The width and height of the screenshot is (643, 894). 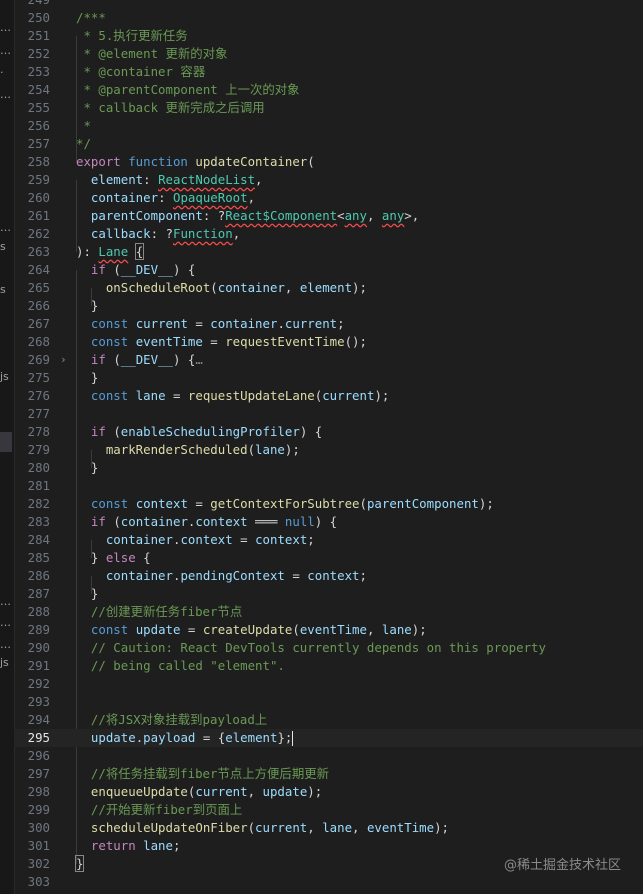 I want to click on line-number: 252, so click(x=38, y=53).